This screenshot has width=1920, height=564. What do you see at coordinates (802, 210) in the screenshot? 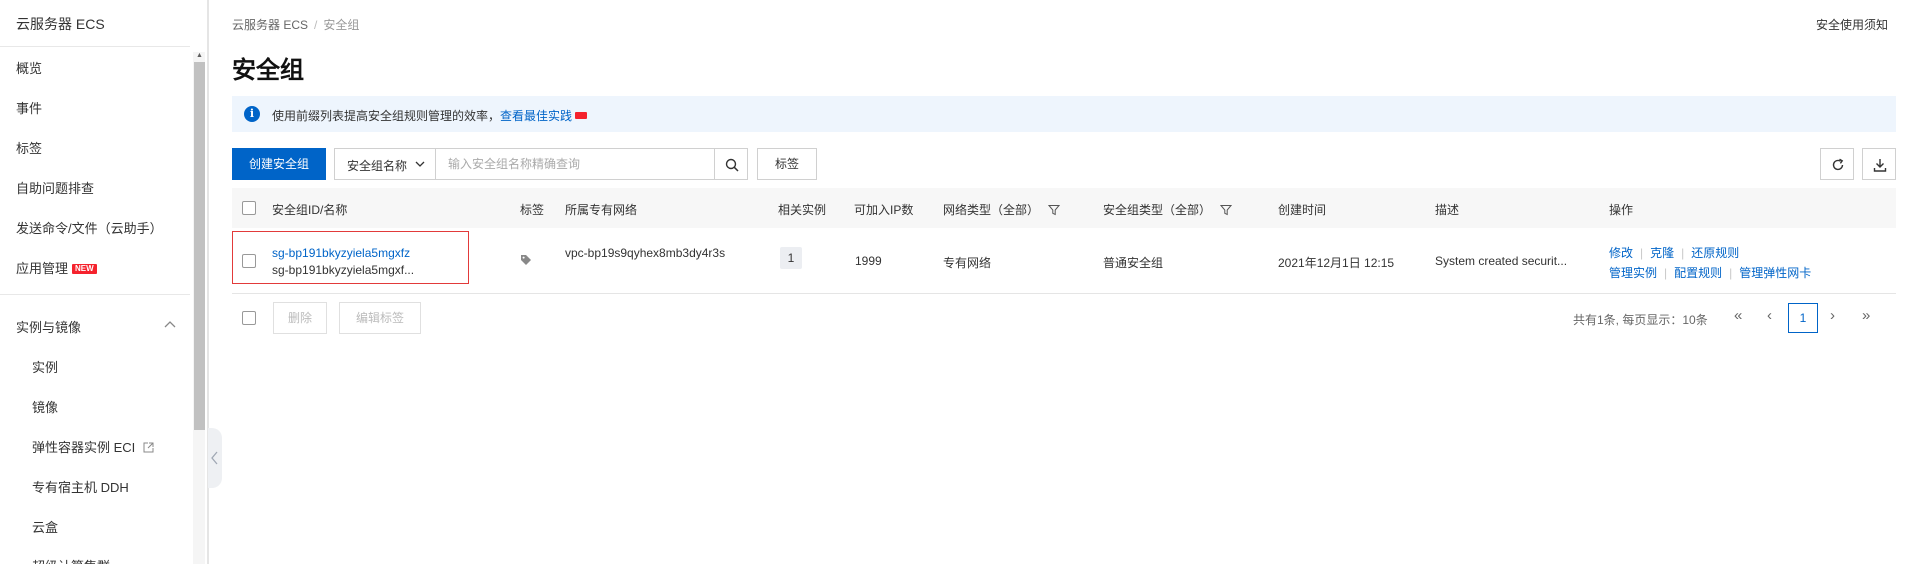
I see `column-header-instances: 相关实例` at bounding box center [802, 210].